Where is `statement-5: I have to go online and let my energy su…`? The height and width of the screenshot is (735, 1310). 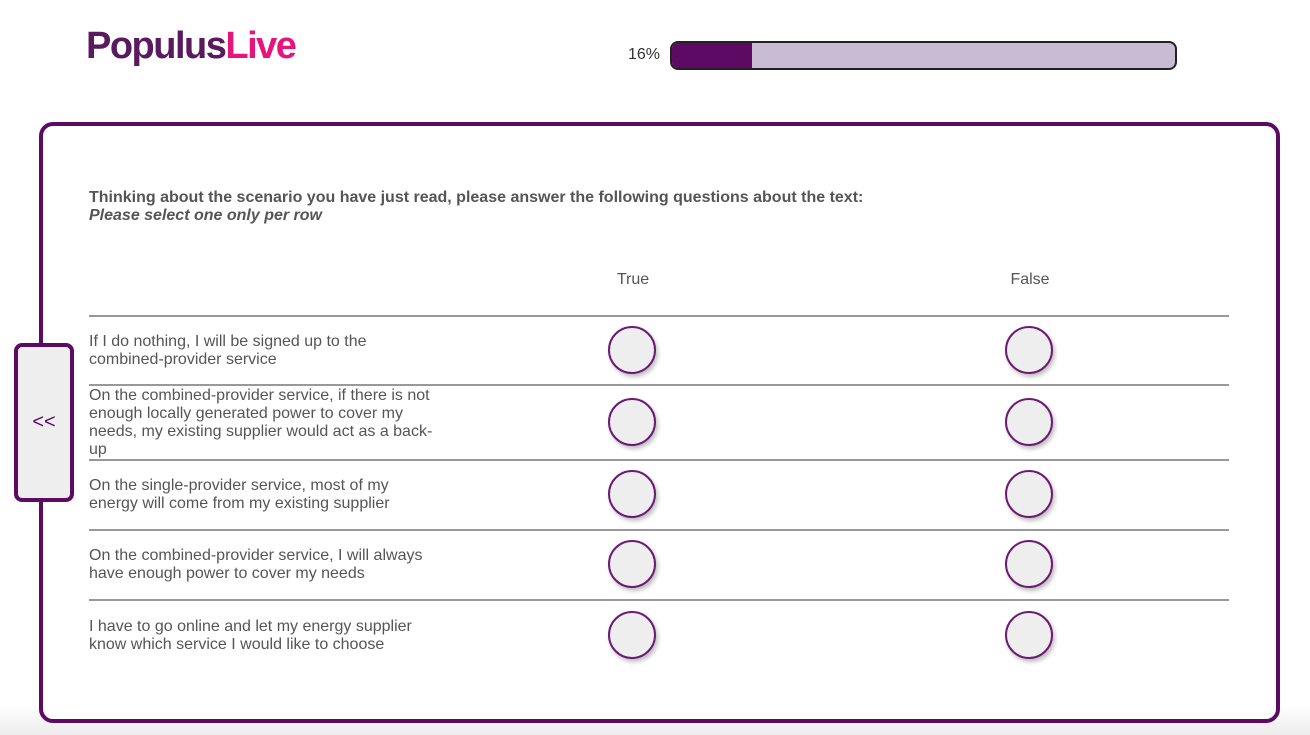
statement-5: I have to go online and let my energy su… is located at coordinates (250, 635).